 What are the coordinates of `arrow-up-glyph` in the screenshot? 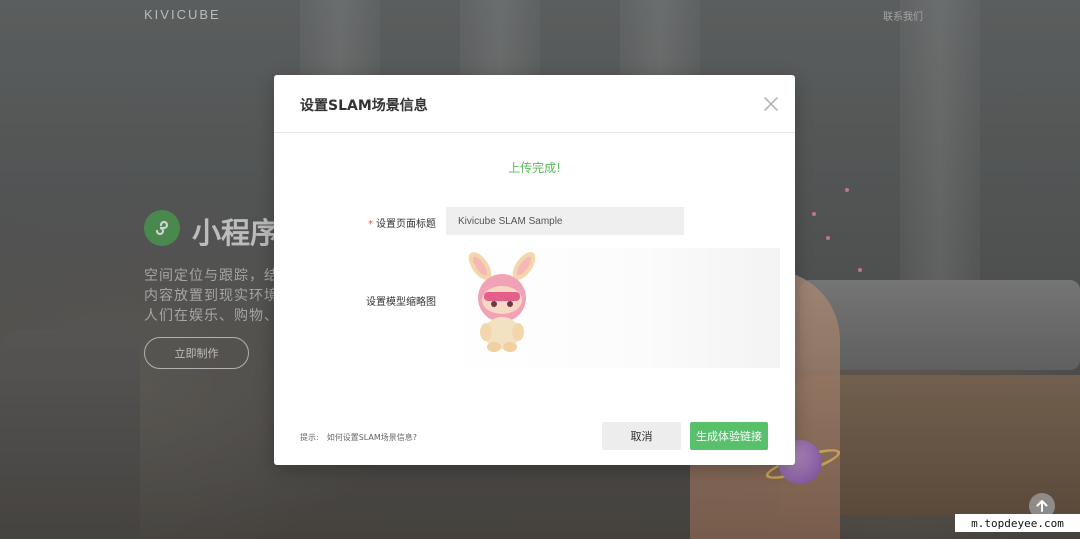 It's located at (1042, 506).